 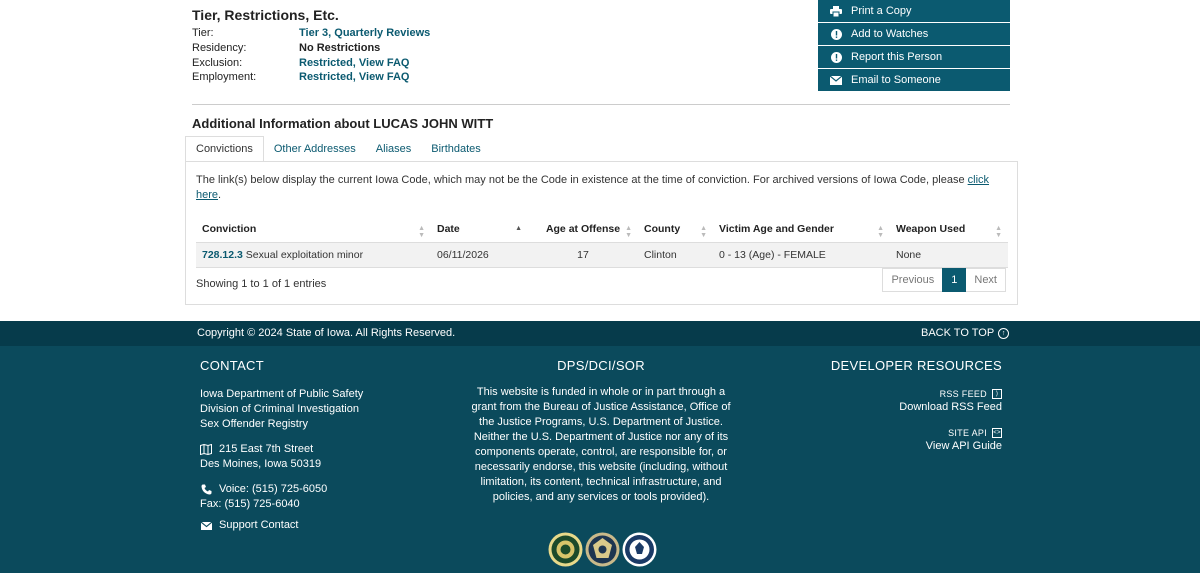 I want to click on add-to-watches-button: Add to Watches, so click(x=914, y=34).